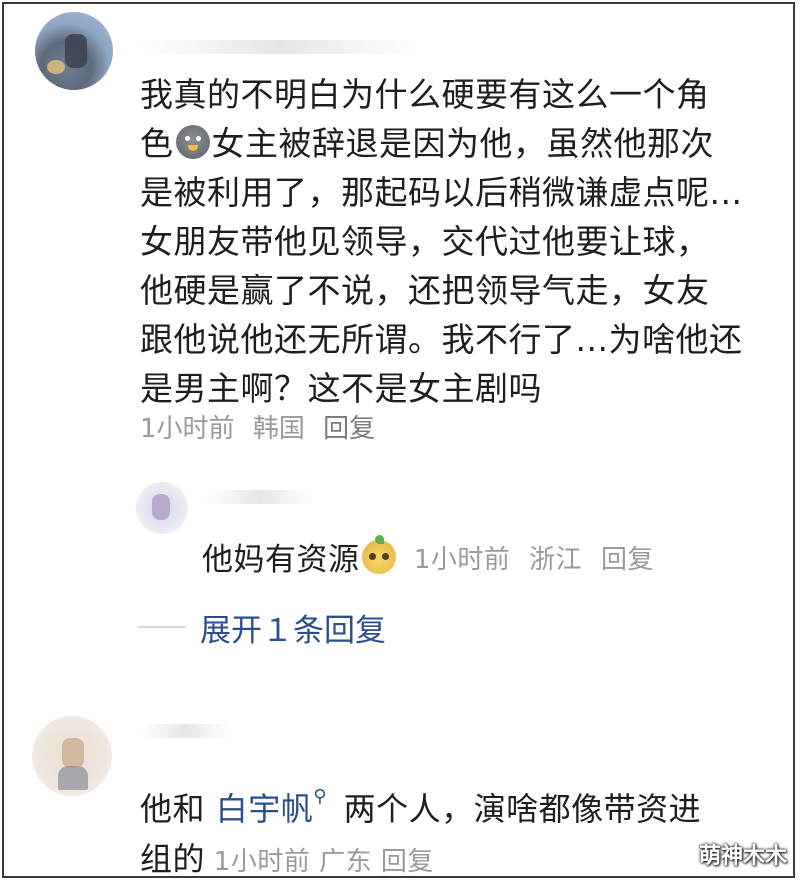  Describe the element at coordinates (281, 560) in the screenshot. I see `reply-content: 他妈有资源` at that location.